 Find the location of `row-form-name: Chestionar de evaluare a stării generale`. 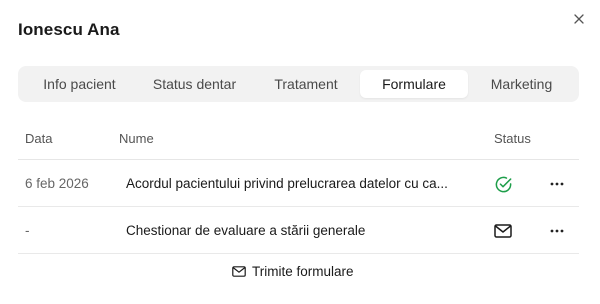

row-form-name: Chestionar de evaluare a stării generale is located at coordinates (296, 230).